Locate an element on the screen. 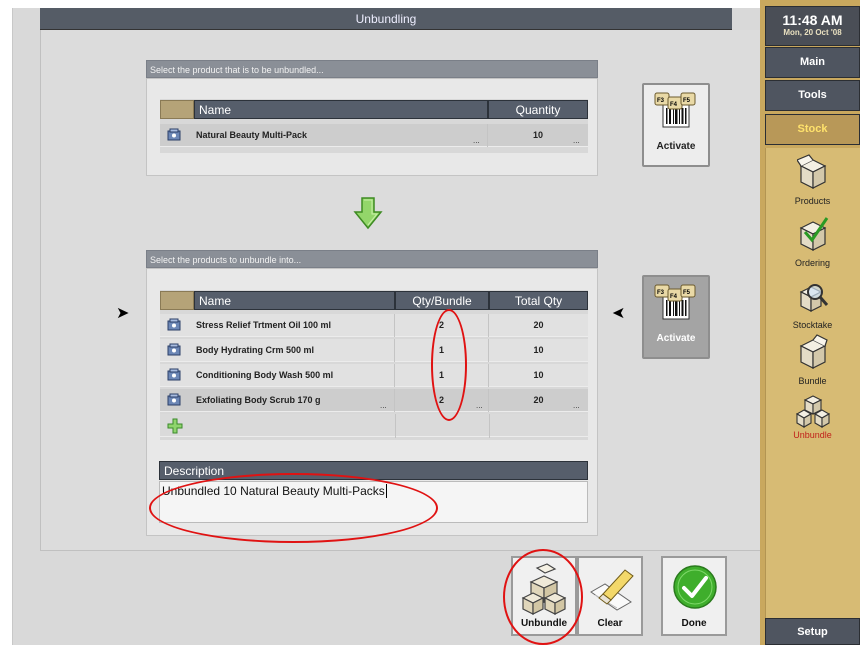 The width and height of the screenshot is (860, 645). sidebar-item-stocktake: Stocktake is located at coordinates (812, 307).